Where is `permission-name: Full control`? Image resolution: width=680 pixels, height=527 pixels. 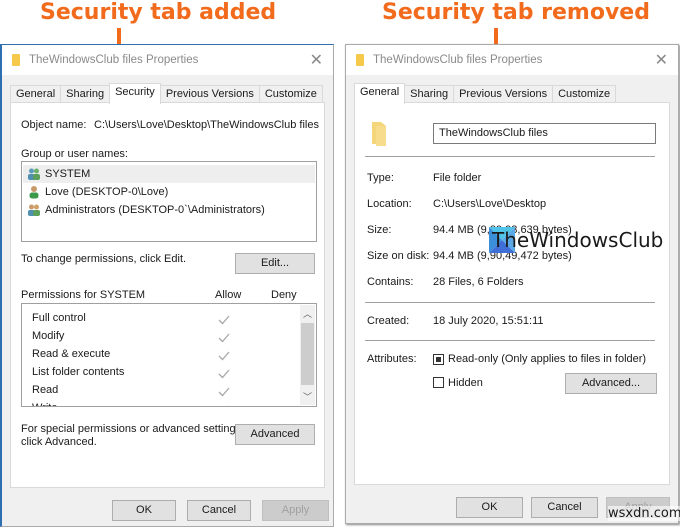
permission-name: Full control is located at coordinates (59, 318).